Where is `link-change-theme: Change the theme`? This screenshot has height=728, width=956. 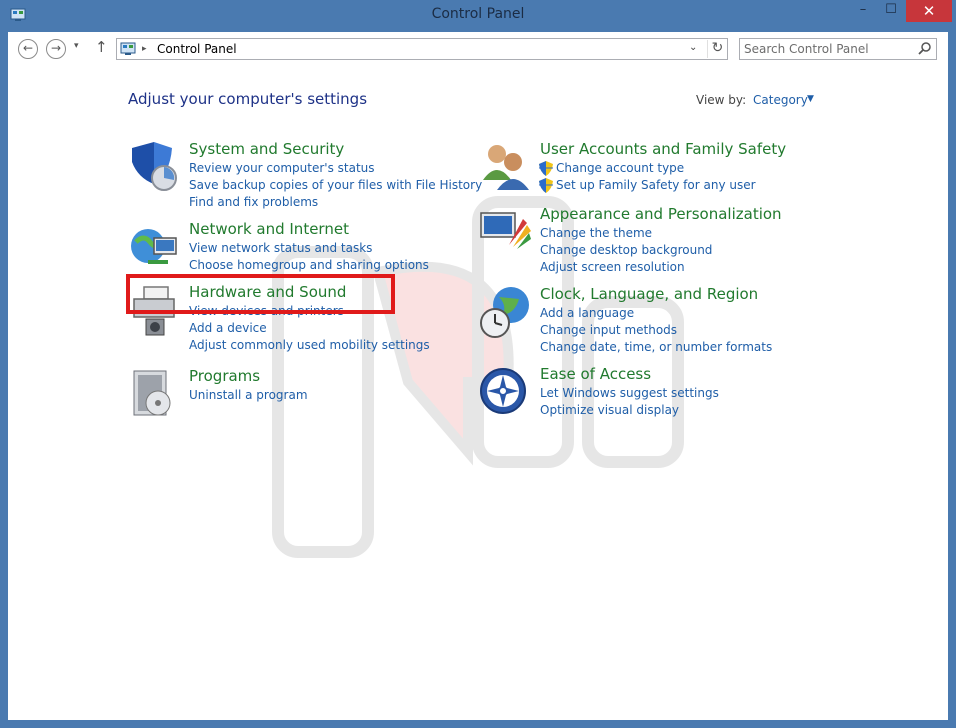
link-change-theme: Change the theme is located at coordinates (596, 233).